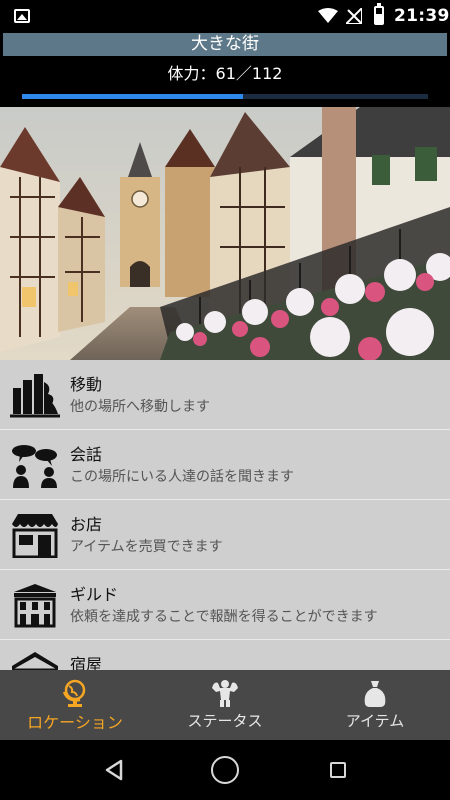  I want to click on bottom-navigation: ロケーション ステータス アイテム, so click(225, 705).